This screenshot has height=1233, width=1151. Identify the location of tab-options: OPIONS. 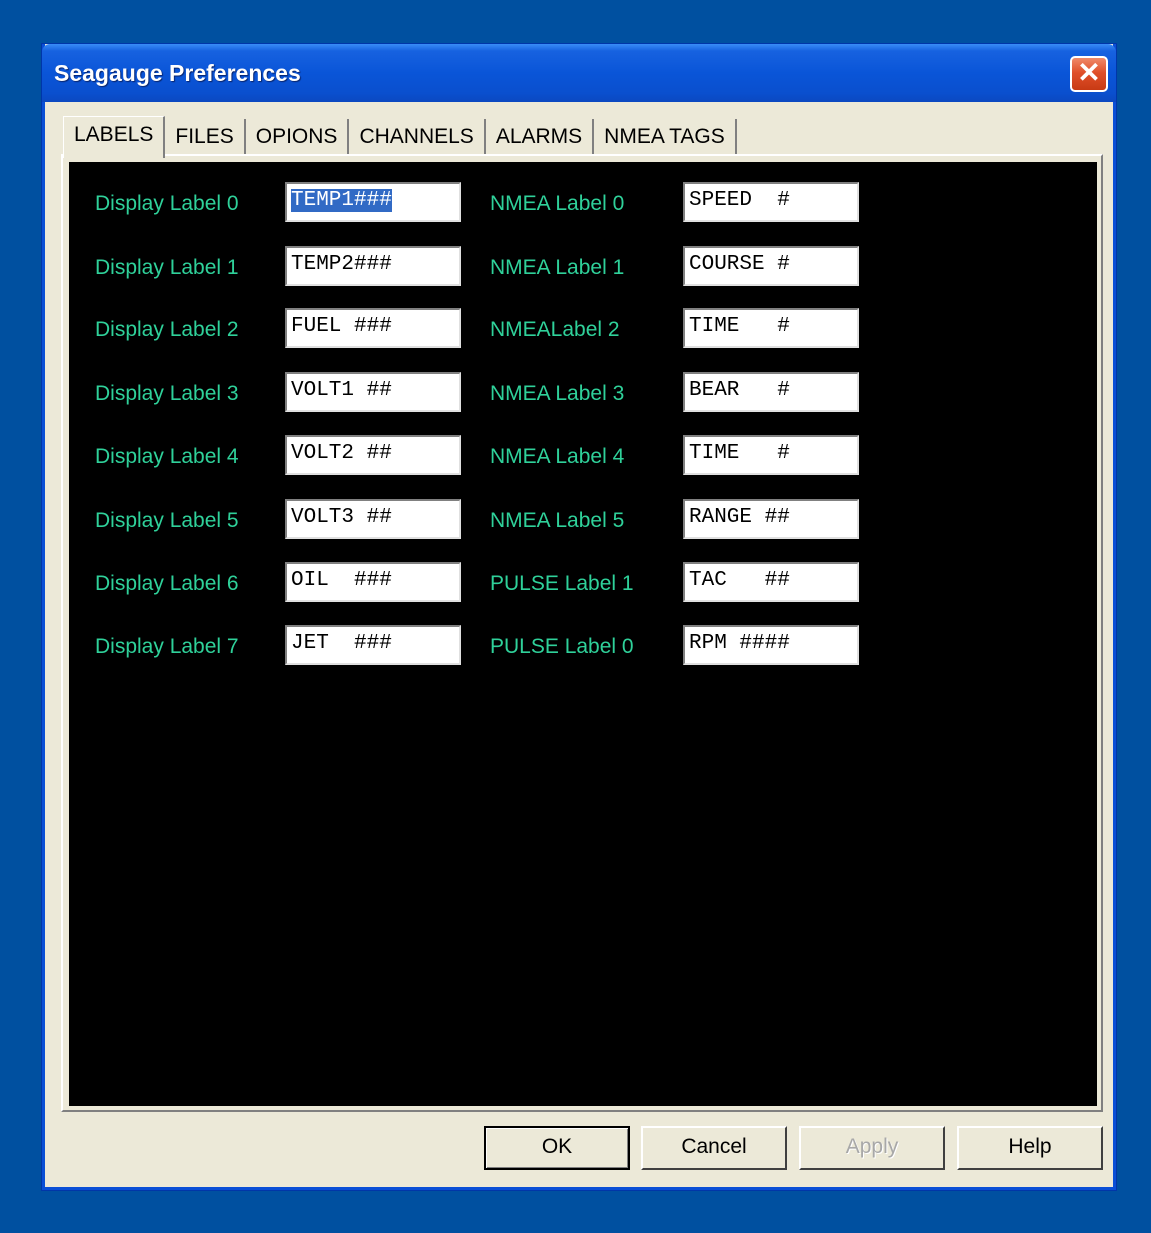
(298, 138).